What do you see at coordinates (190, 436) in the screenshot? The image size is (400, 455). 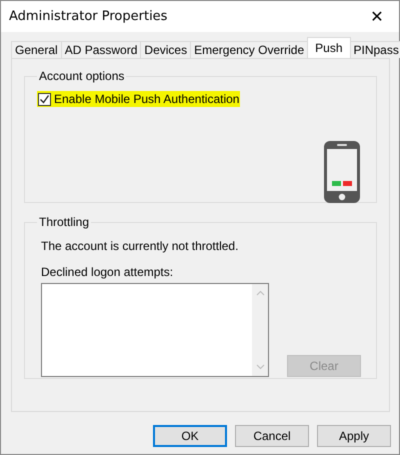 I see `dialog-button: OK` at bounding box center [190, 436].